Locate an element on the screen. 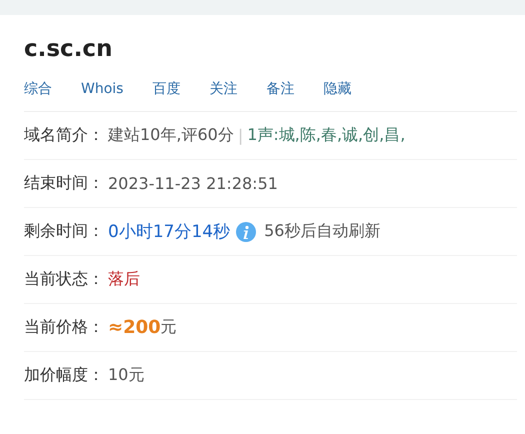 The image size is (525, 434). field-label: 结束时间： is located at coordinates (64, 183).